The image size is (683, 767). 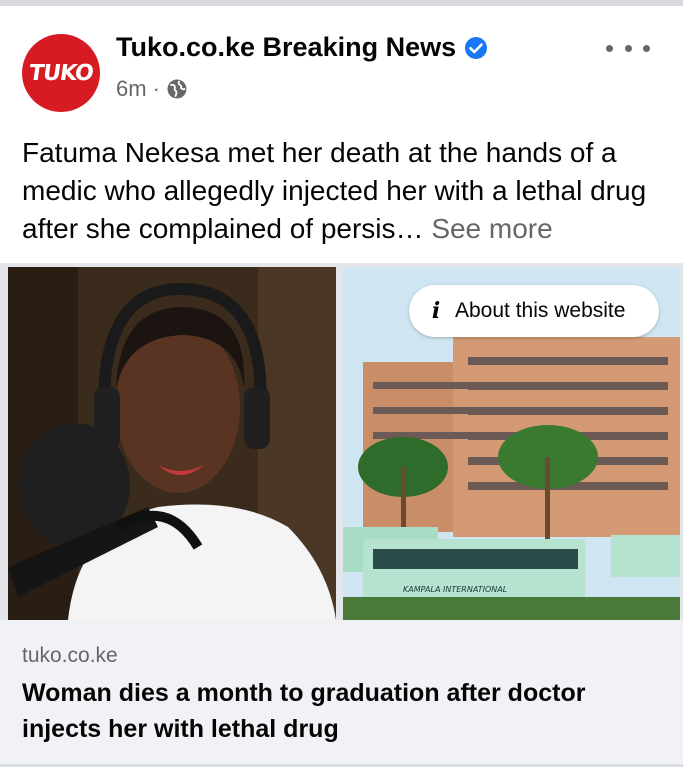 I want to click on page-avatar: TUKO, so click(x=61, y=73).